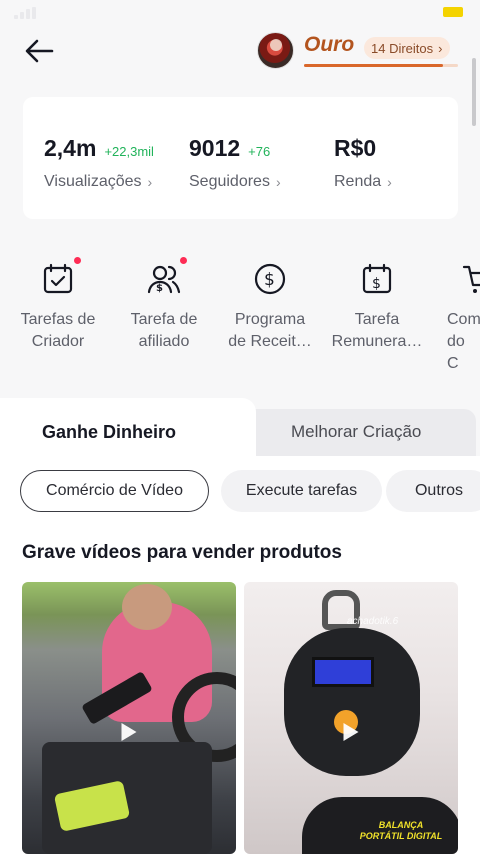  What do you see at coordinates (402, 48) in the screenshot?
I see `rights-label: 14 Direitos` at bounding box center [402, 48].